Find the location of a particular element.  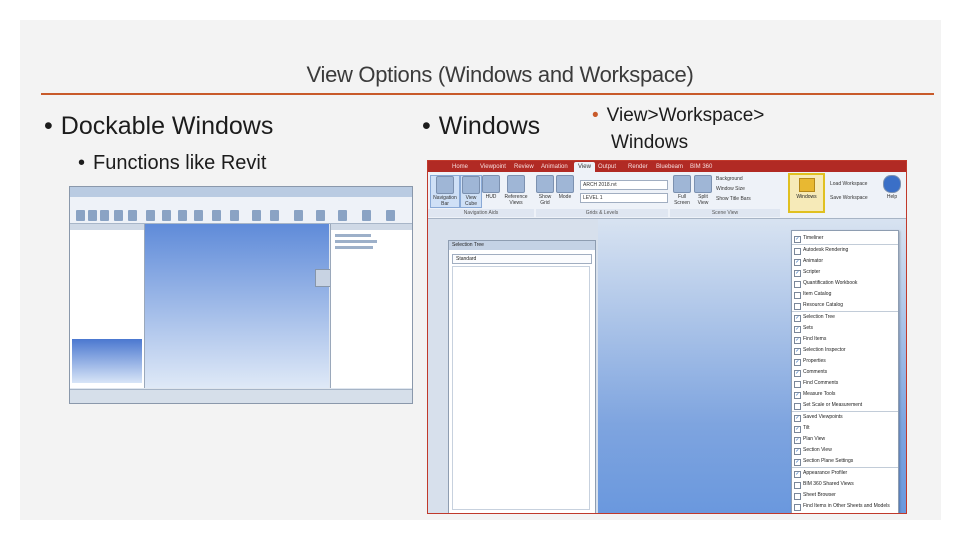

windows-menu-item: Quantification Workbook is located at coordinates (845, 283).